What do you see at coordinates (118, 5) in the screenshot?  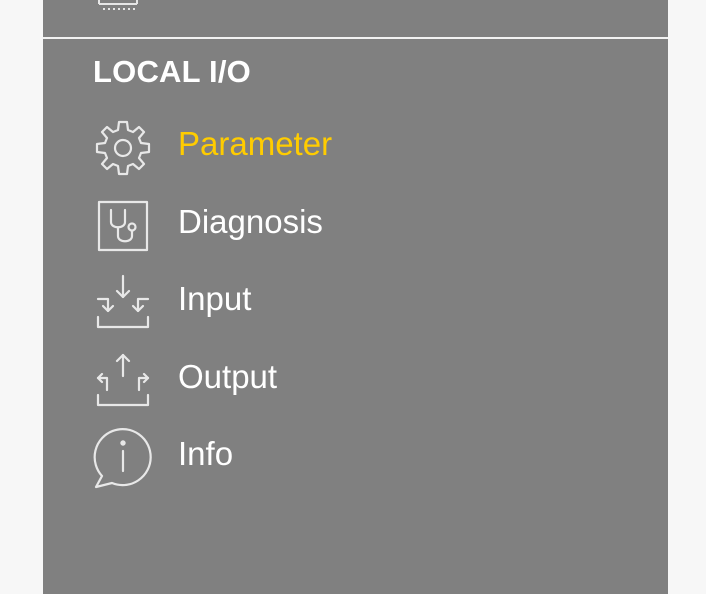 I see `device-icon` at bounding box center [118, 5].